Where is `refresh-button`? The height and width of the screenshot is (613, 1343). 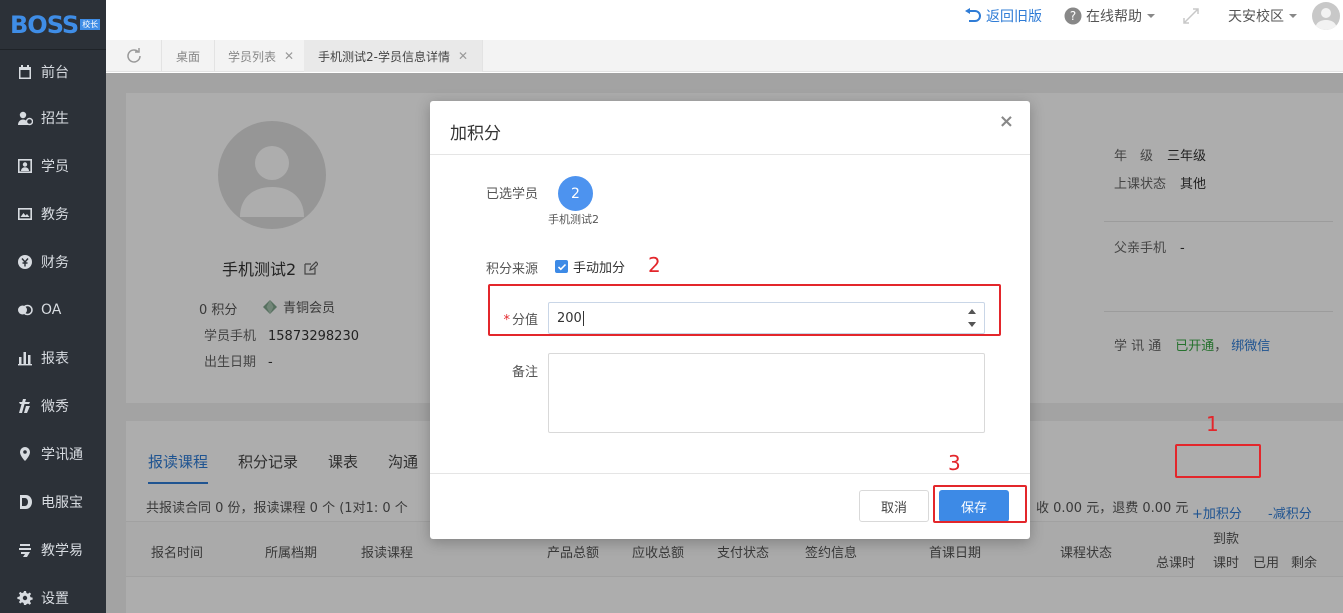 refresh-button is located at coordinates (134, 56).